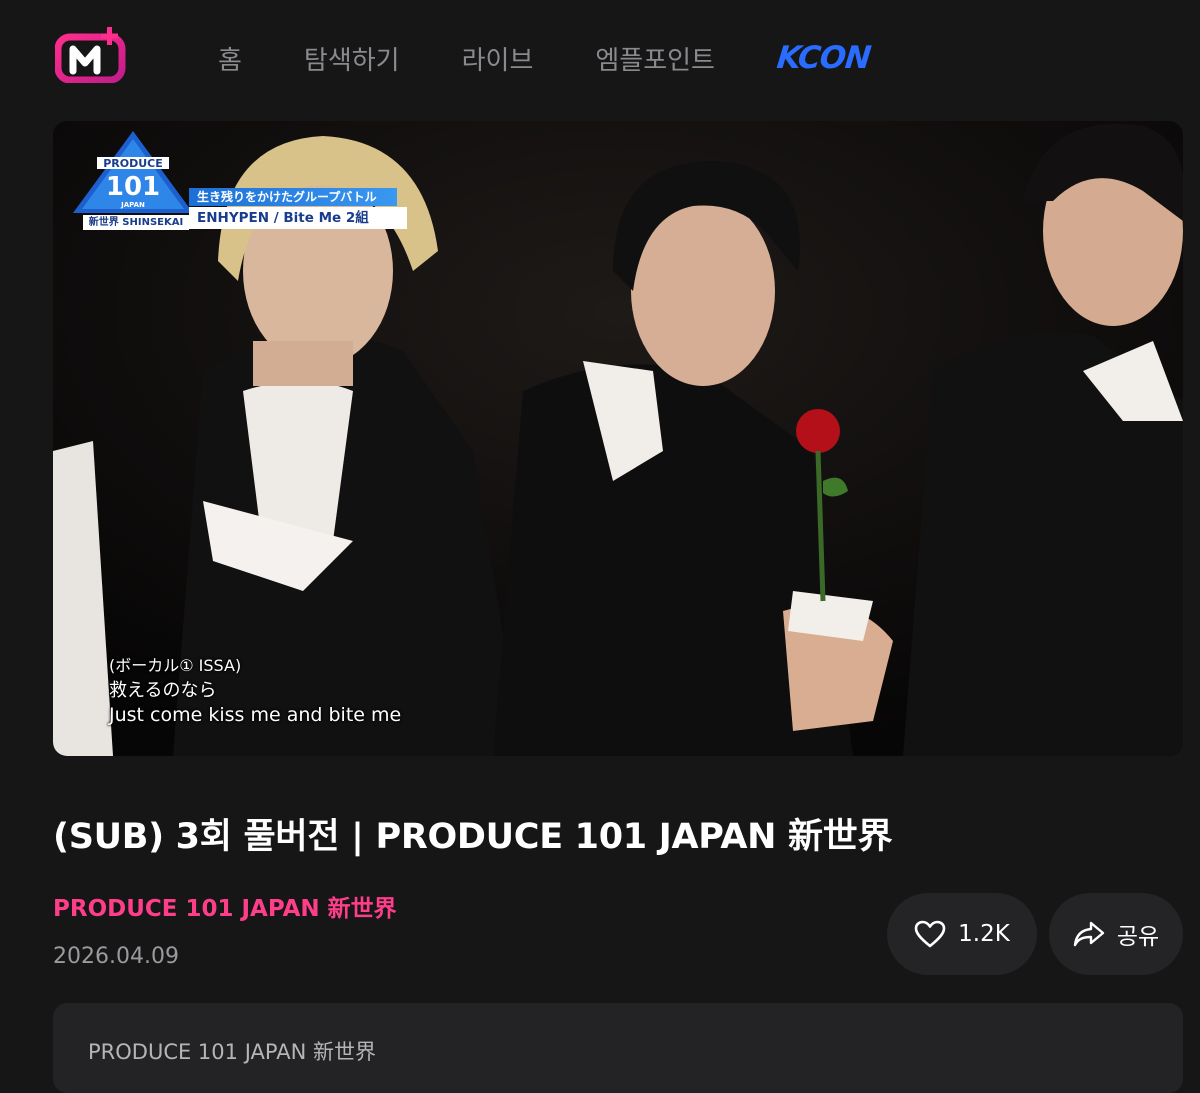 The height and width of the screenshot is (1093, 1200). Describe the element at coordinates (136, 222) in the screenshot. I see `badge-shinsekai: 新世界 SHINSEKAI` at that location.